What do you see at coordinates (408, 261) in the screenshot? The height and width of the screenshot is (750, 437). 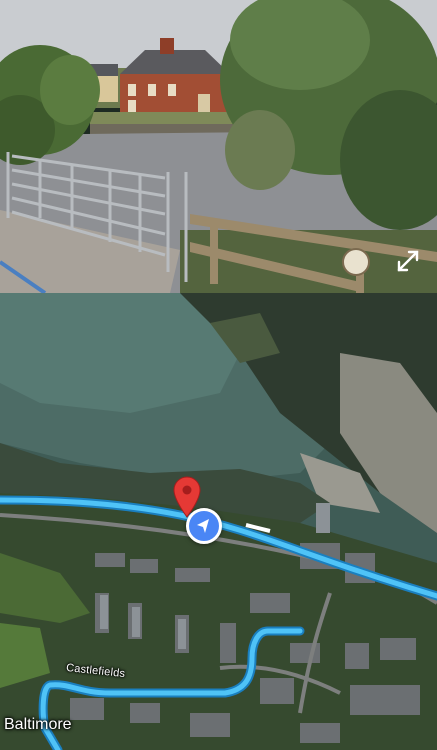 I see `fullscreen-expand-icon` at bounding box center [408, 261].